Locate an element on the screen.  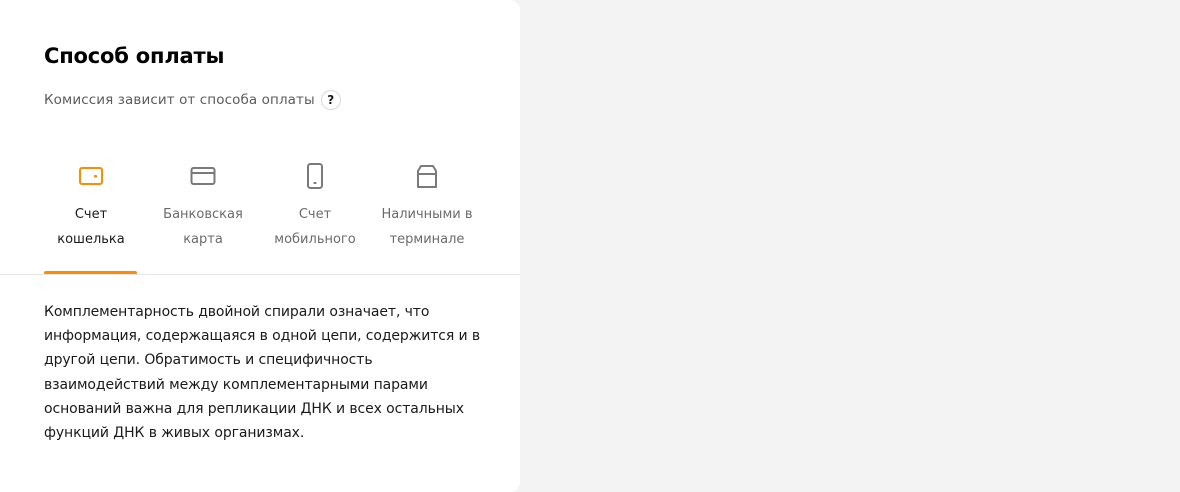
commission-note: Комиссия зависит от способа оплаты is located at coordinates (179, 100).